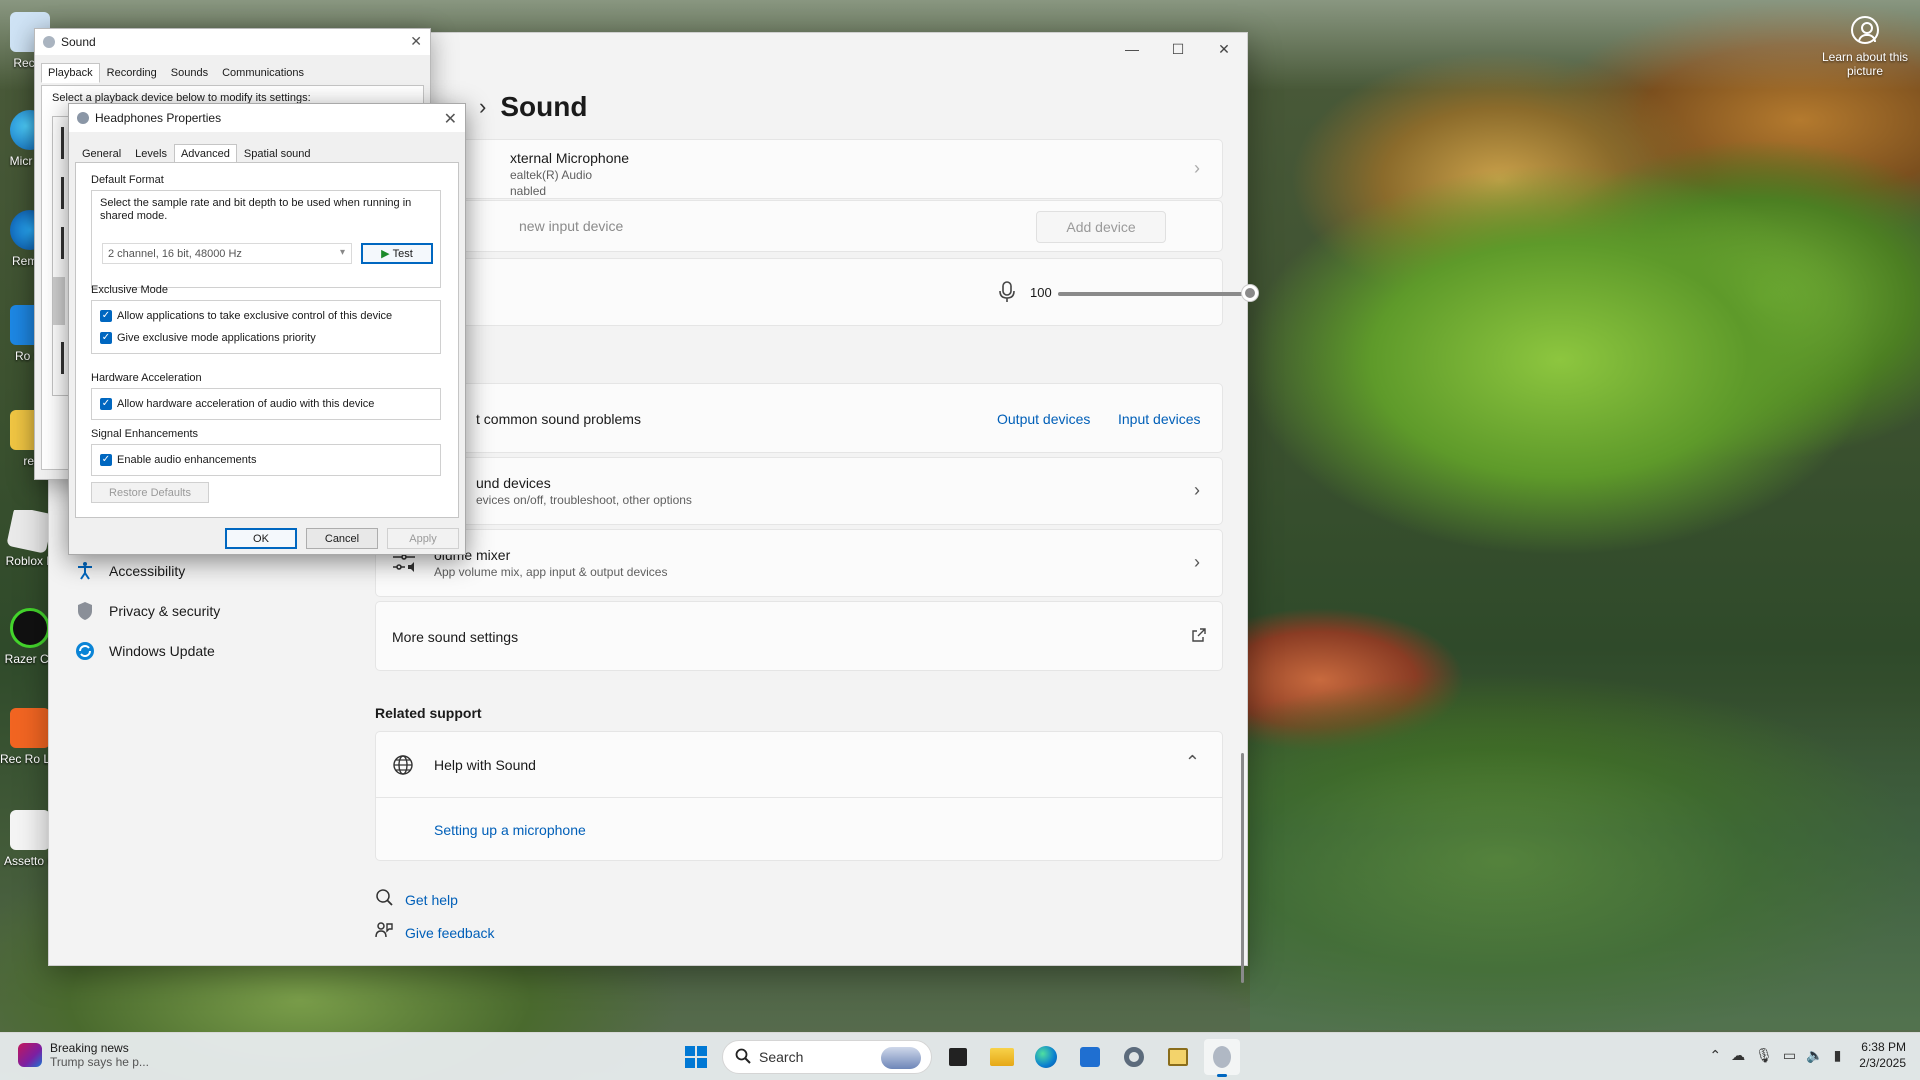 This screenshot has width=1920, height=1080. I want to click on minimize-button: —, so click(1132, 49).